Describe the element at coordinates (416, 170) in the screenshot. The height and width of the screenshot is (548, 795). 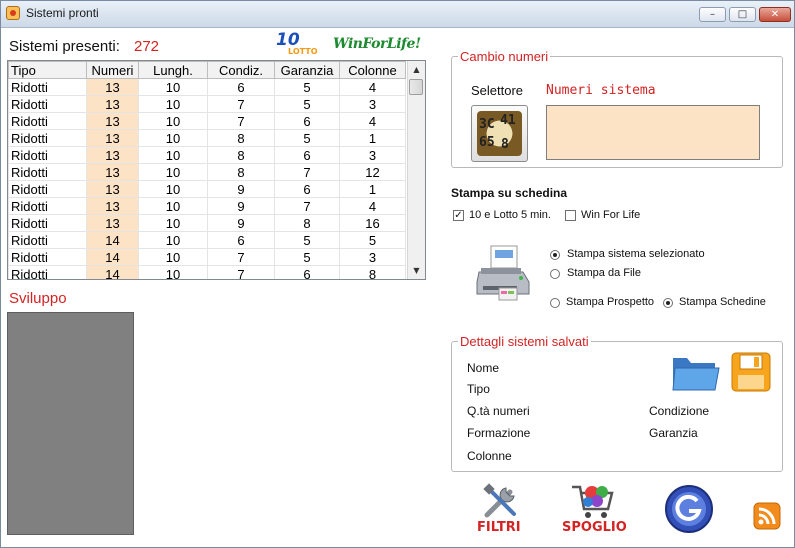
I see `table-scrollbar: ▲ ▼` at that location.